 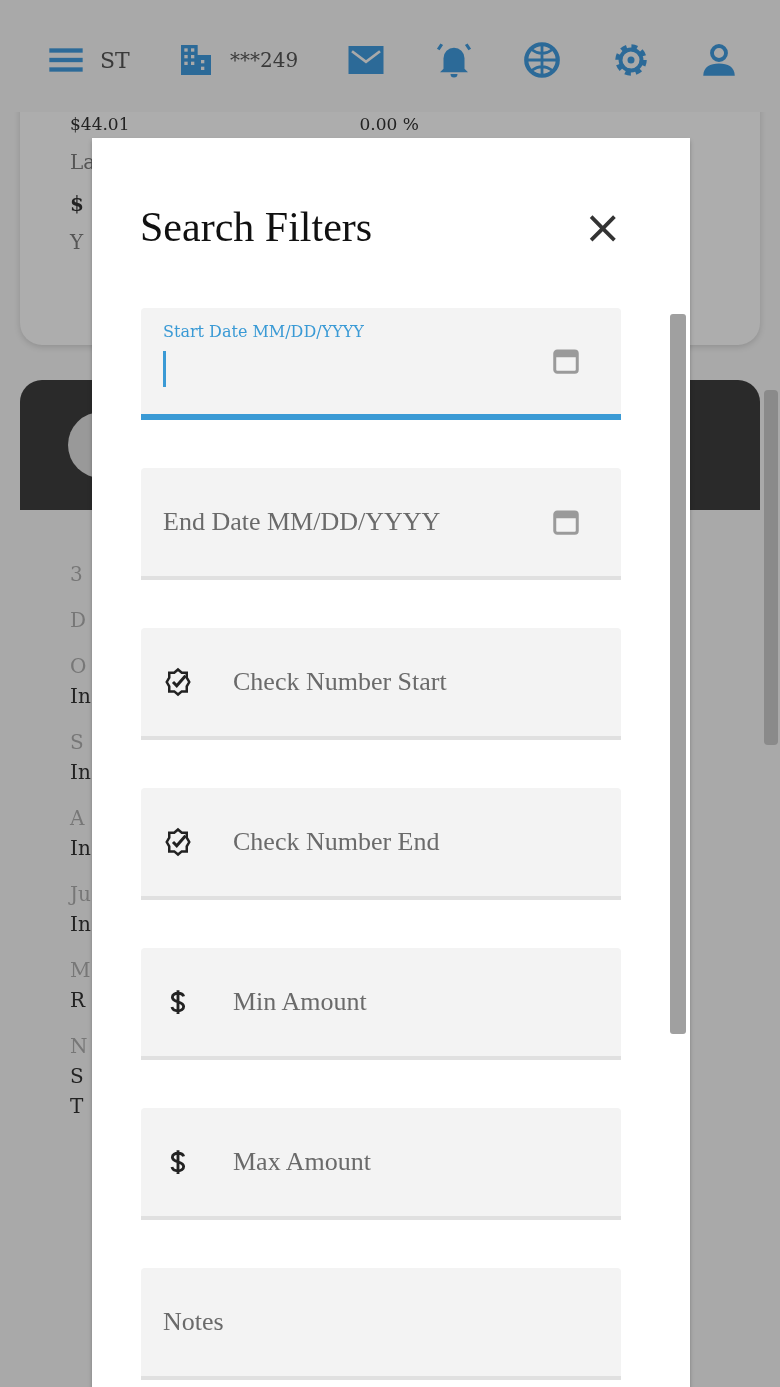 What do you see at coordinates (263, 331) in the screenshot?
I see `floating-label: Start Date MM/DD/YYYY` at bounding box center [263, 331].